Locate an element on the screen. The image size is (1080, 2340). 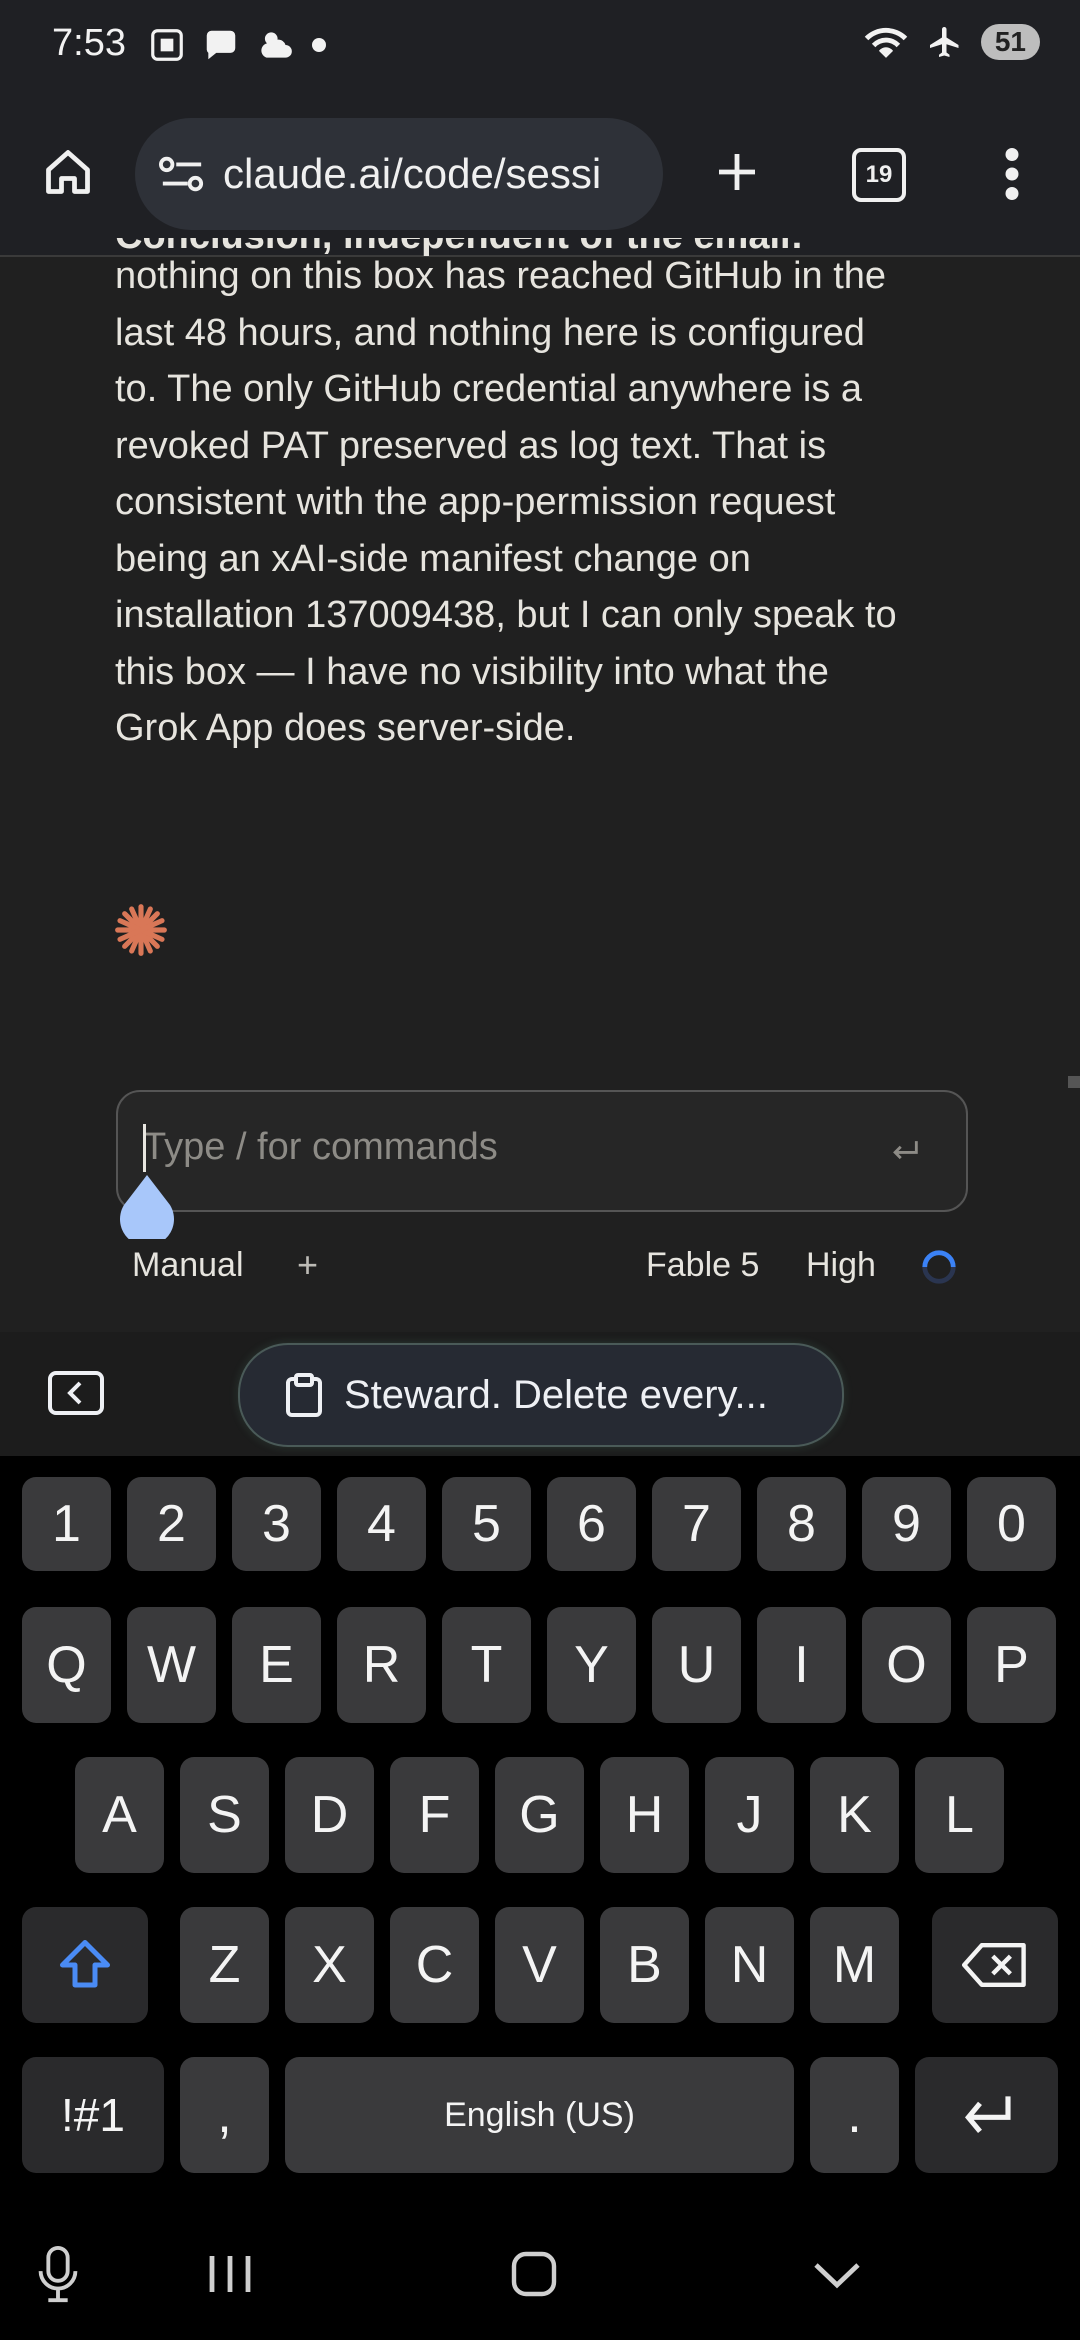
shift-key is located at coordinates (85, 1965).